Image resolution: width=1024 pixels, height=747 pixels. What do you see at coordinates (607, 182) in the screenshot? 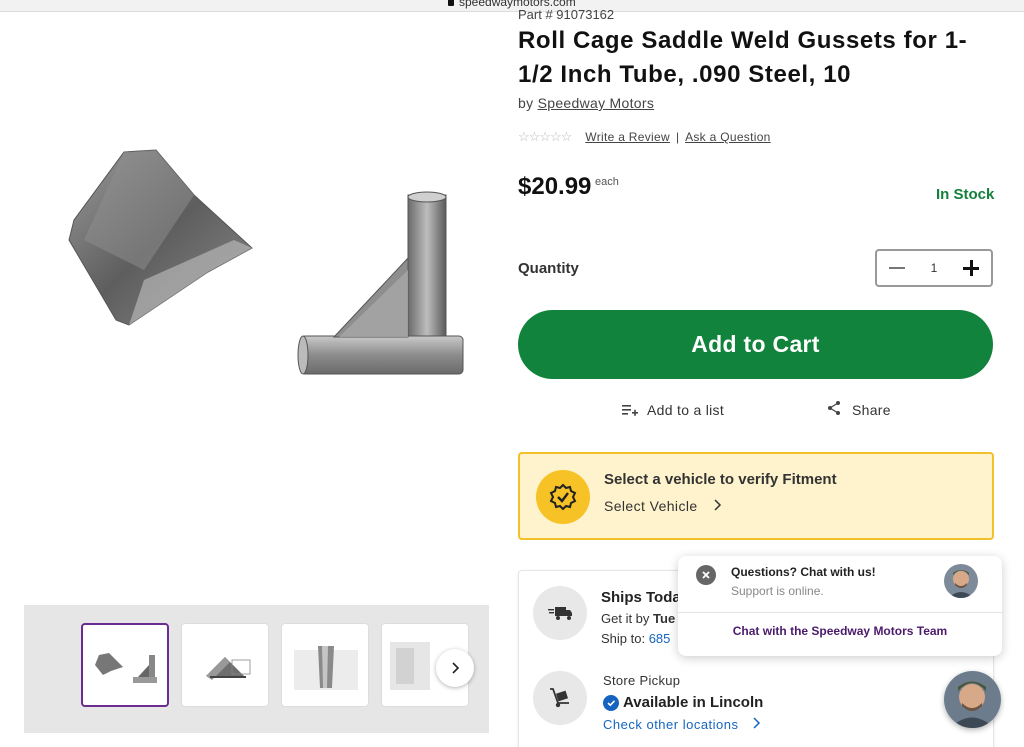
I see `price-unit: each` at bounding box center [607, 182].